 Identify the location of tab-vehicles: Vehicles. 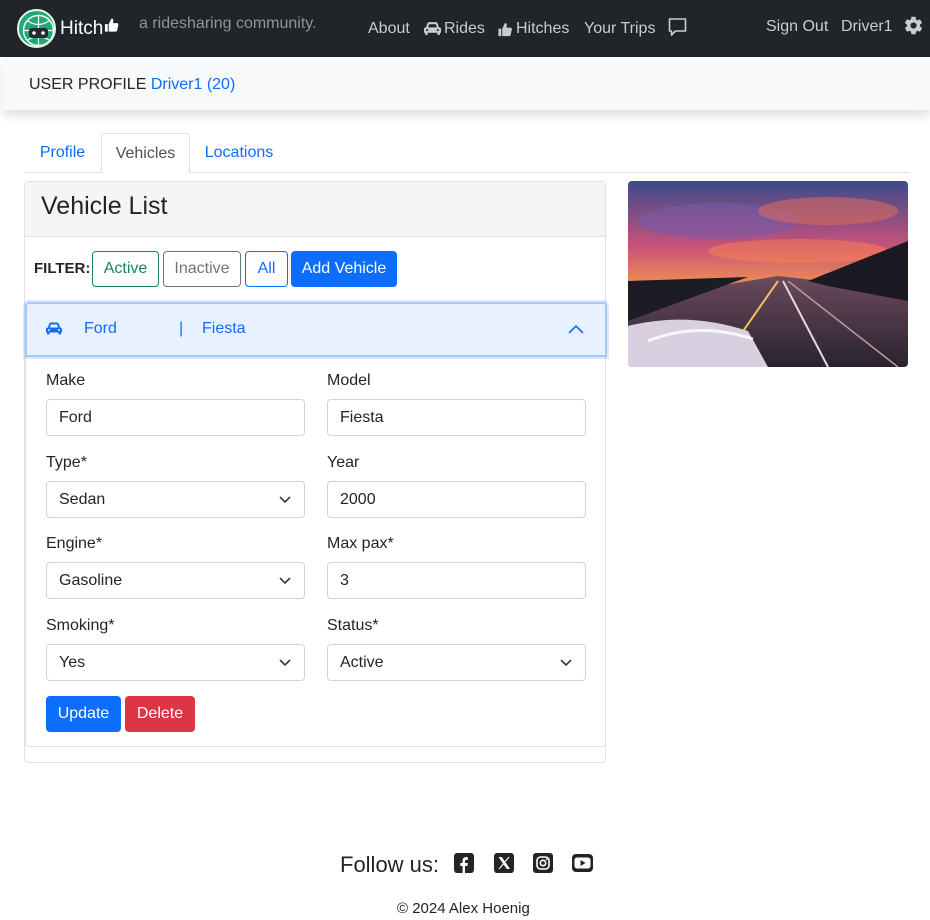
(145, 153).